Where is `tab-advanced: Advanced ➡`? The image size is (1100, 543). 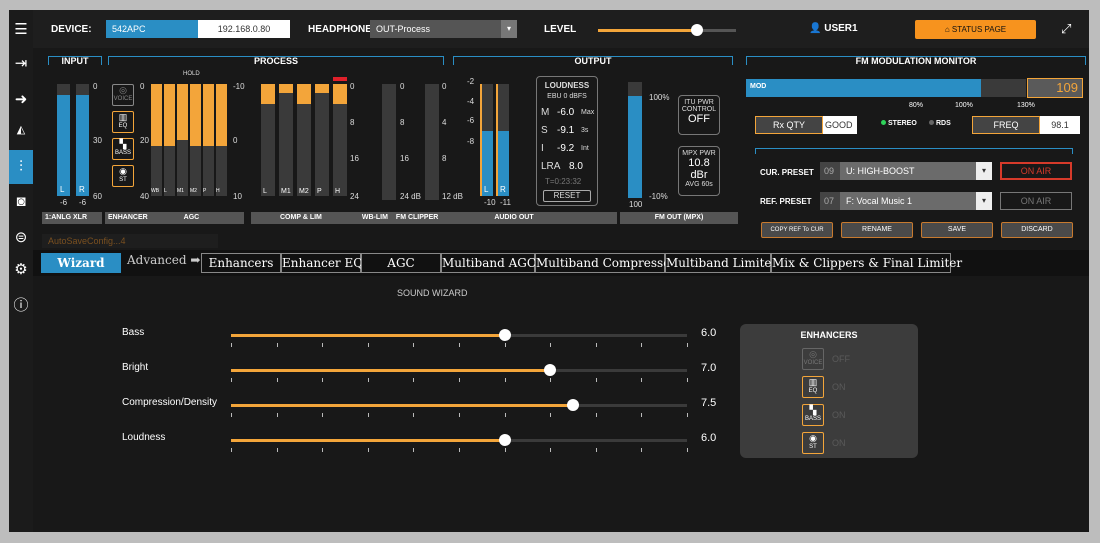
tab-advanced: Advanced ➡ is located at coordinates (163, 260).